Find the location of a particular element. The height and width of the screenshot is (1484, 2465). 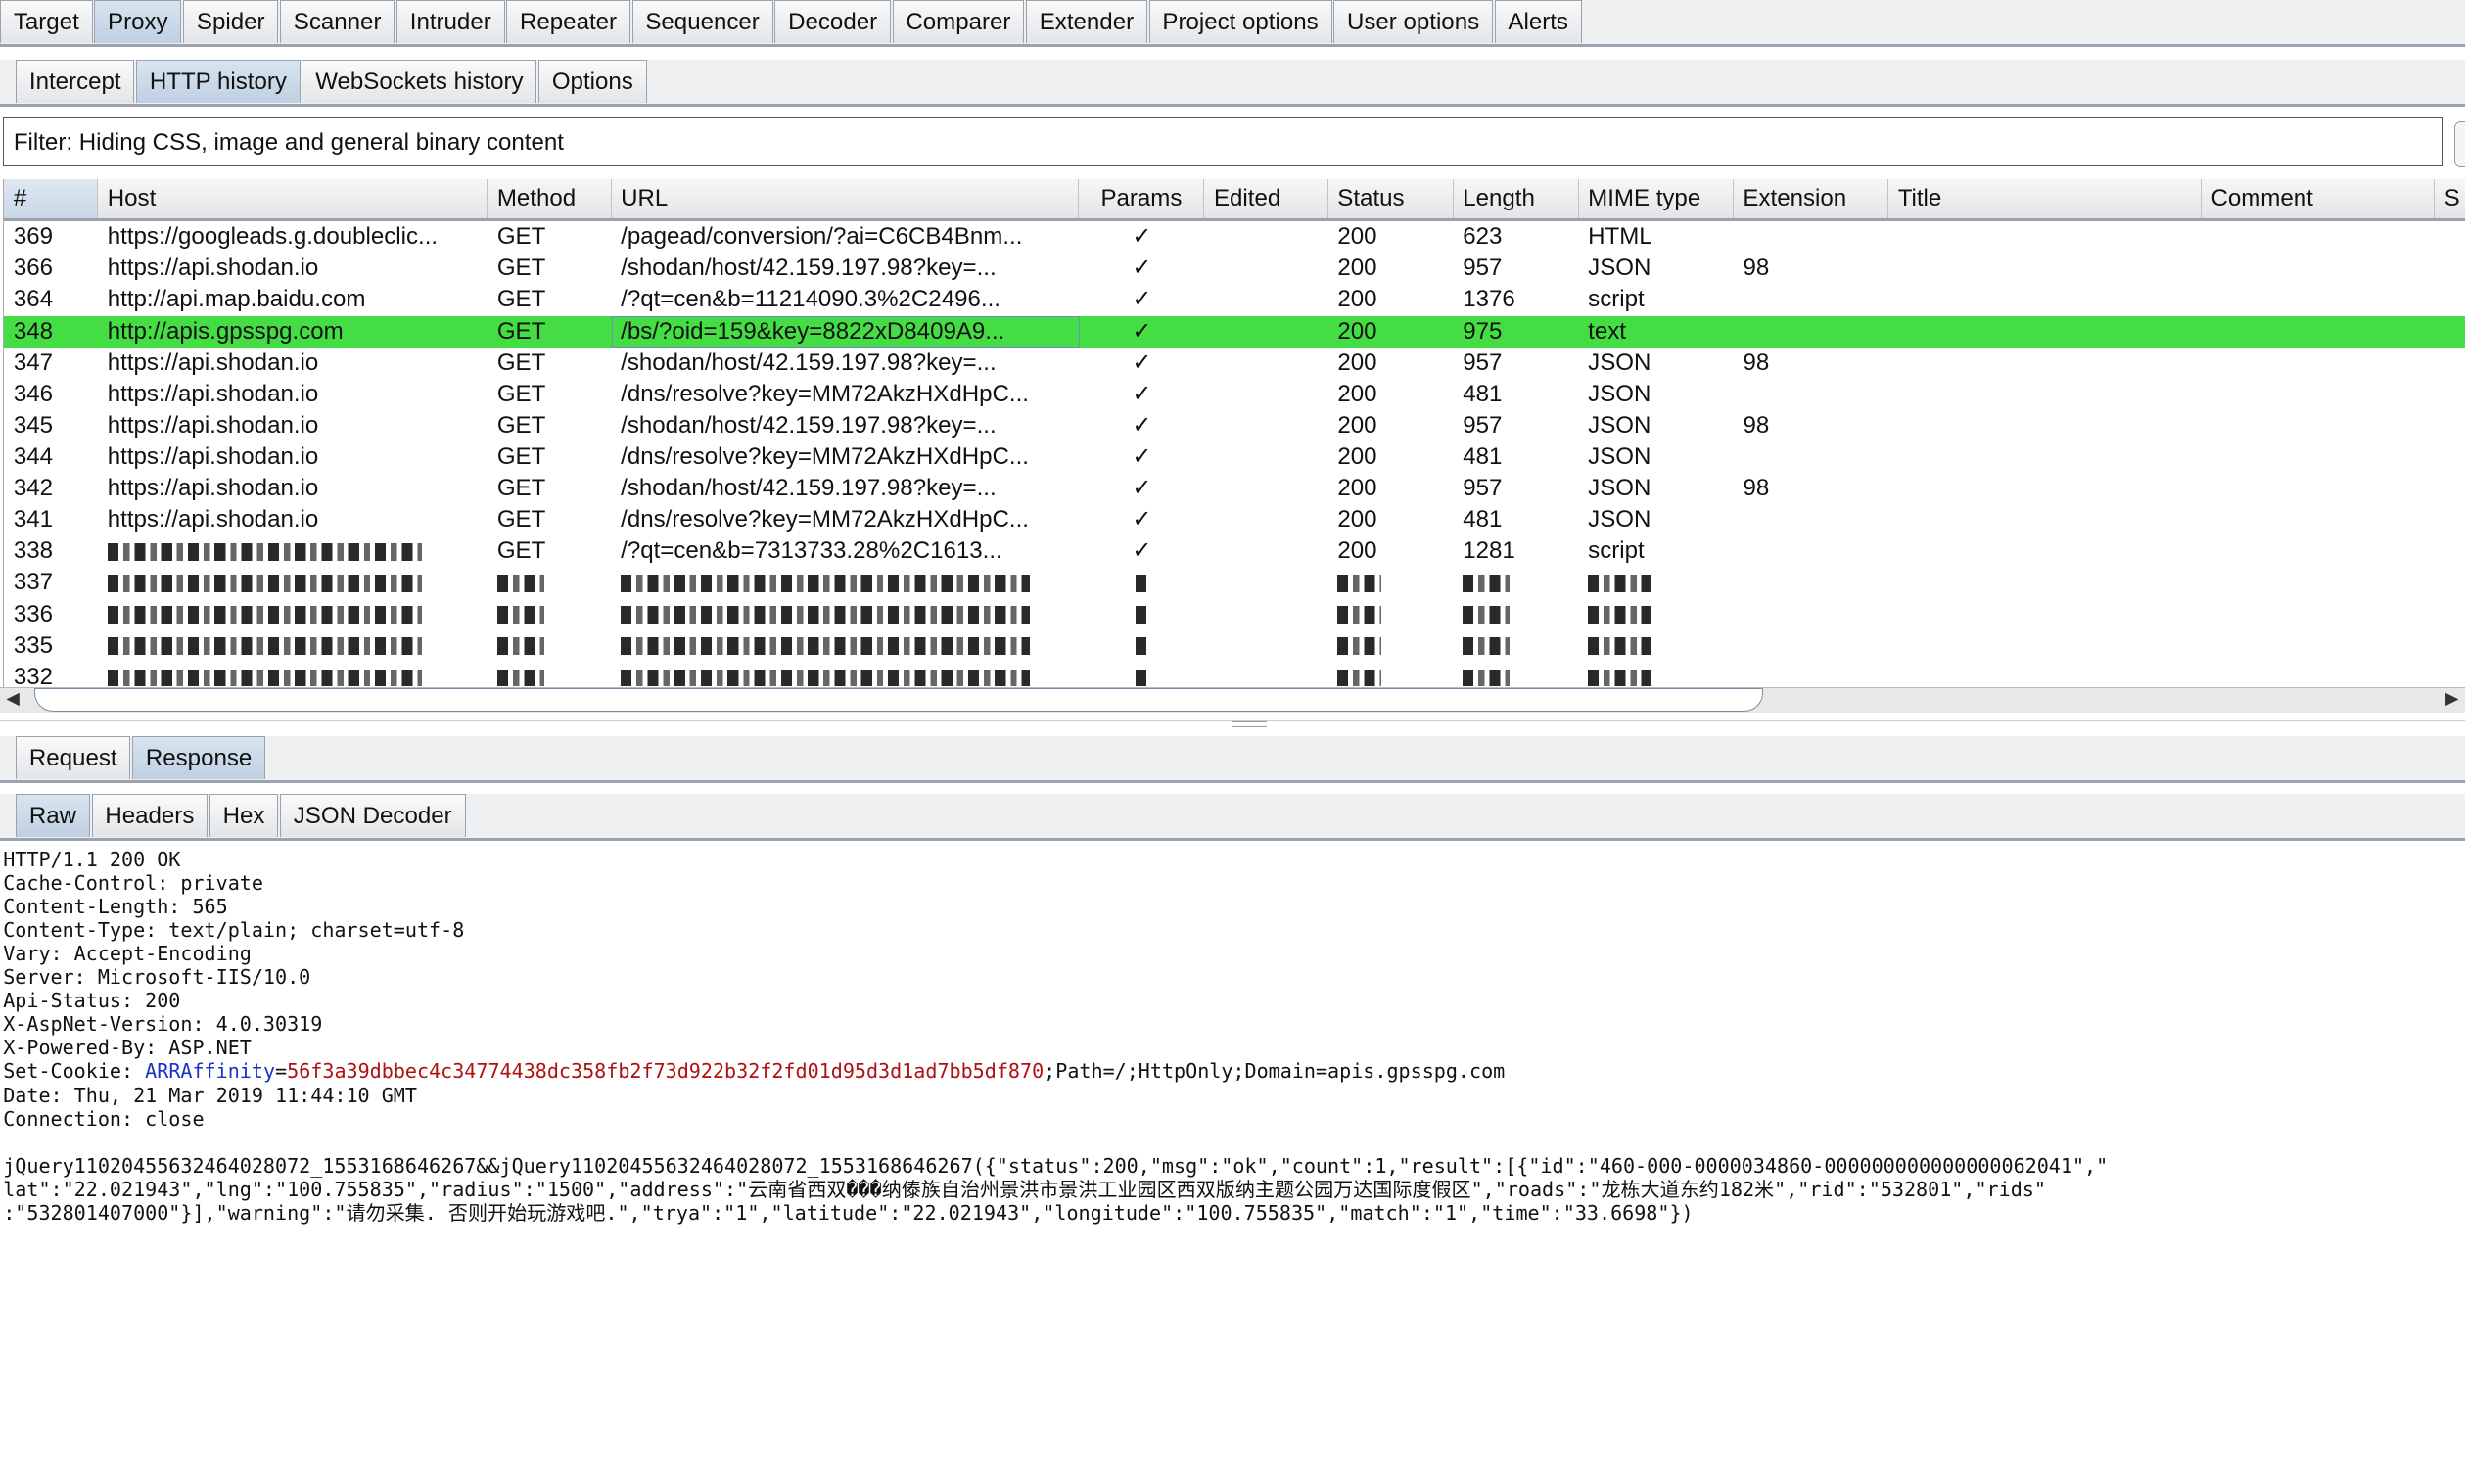

column-header-status: Status is located at coordinates (1391, 199).